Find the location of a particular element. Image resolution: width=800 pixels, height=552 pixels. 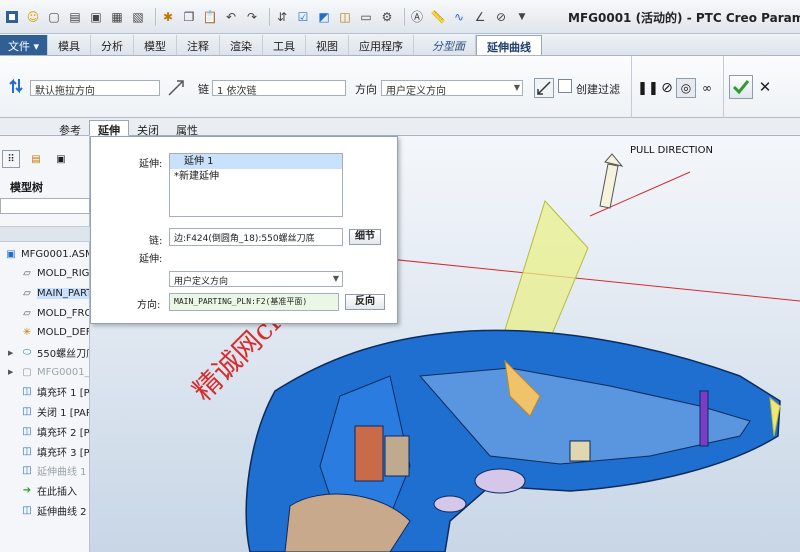

tree-row: ◫ 延伸曲线 1 [PA is located at coordinates (54, 471).